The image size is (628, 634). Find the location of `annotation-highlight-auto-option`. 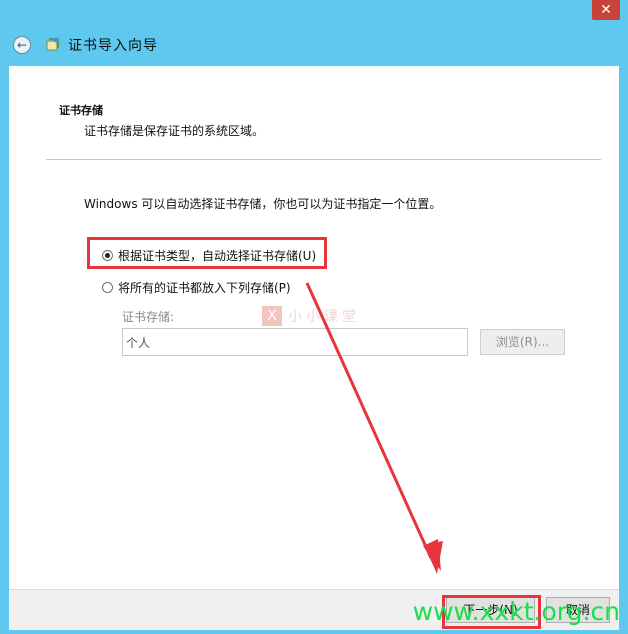

annotation-highlight-auto-option is located at coordinates (207, 253).